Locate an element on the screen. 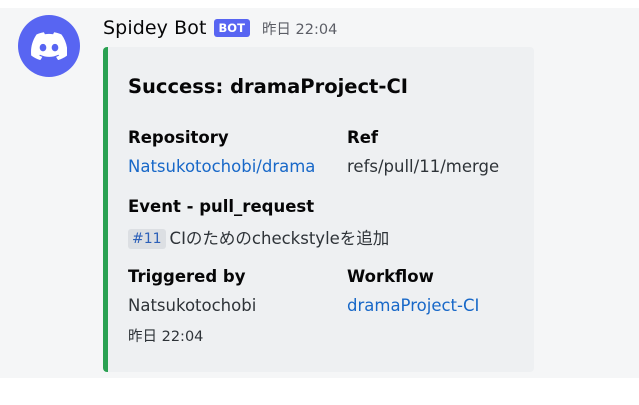 The image size is (639, 405). field-value-triggered-by: Natsukotochobi is located at coordinates (192, 305).